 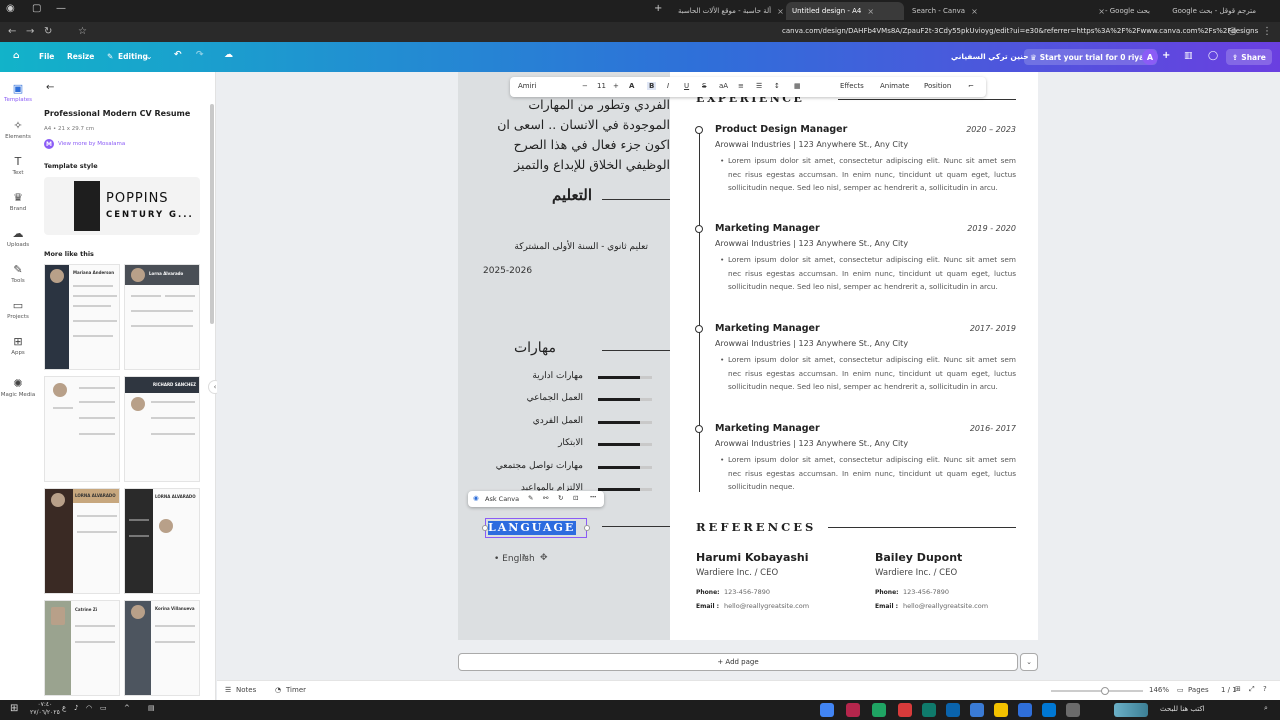 What do you see at coordinates (976, 328) in the screenshot?
I see `job-dates: 2017- 2019` at bounding box center [976, 328].